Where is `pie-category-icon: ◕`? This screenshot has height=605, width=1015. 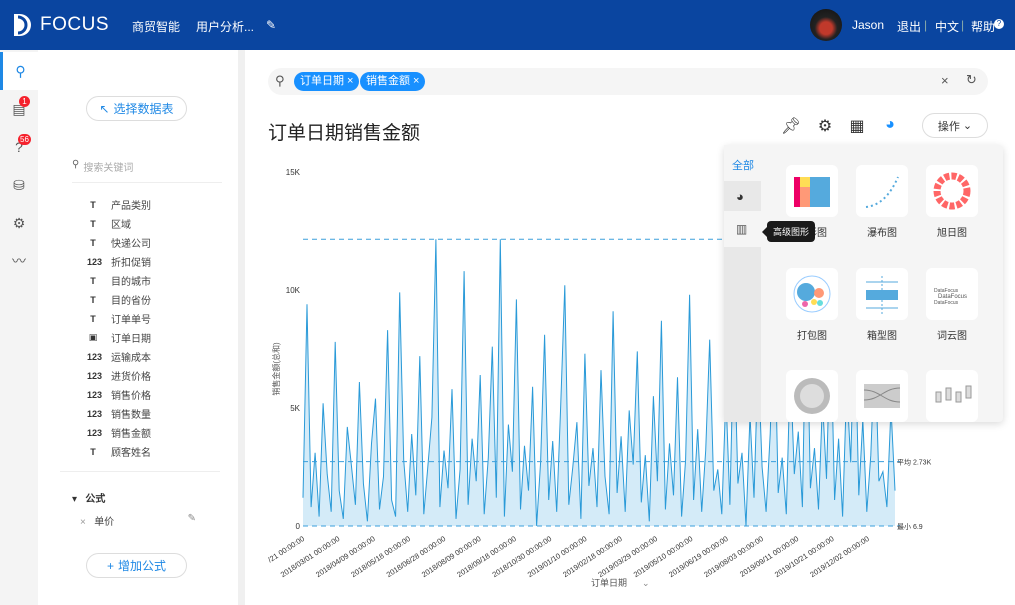 pie-category-icon: ◕ is located at coordinates (740, 196).